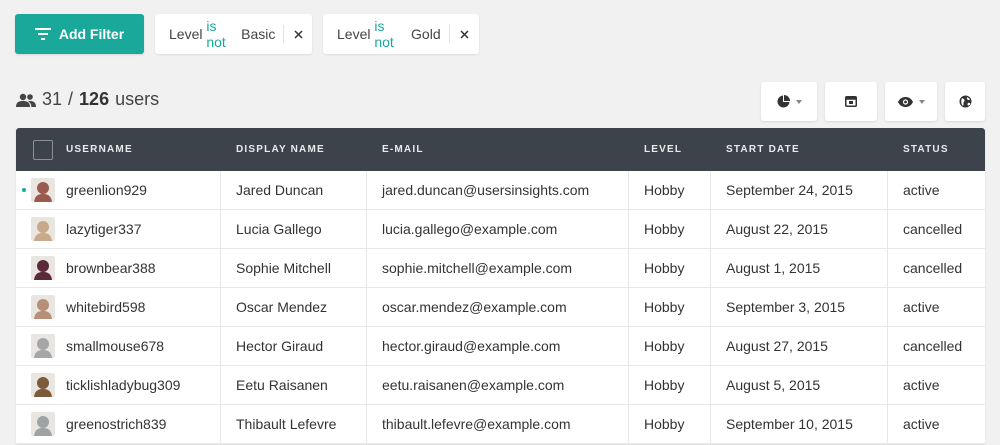 This screenshot has height=445, width=1000. I want to click on column-header-display-name: DISPLAY NAME, so click(294, 149).